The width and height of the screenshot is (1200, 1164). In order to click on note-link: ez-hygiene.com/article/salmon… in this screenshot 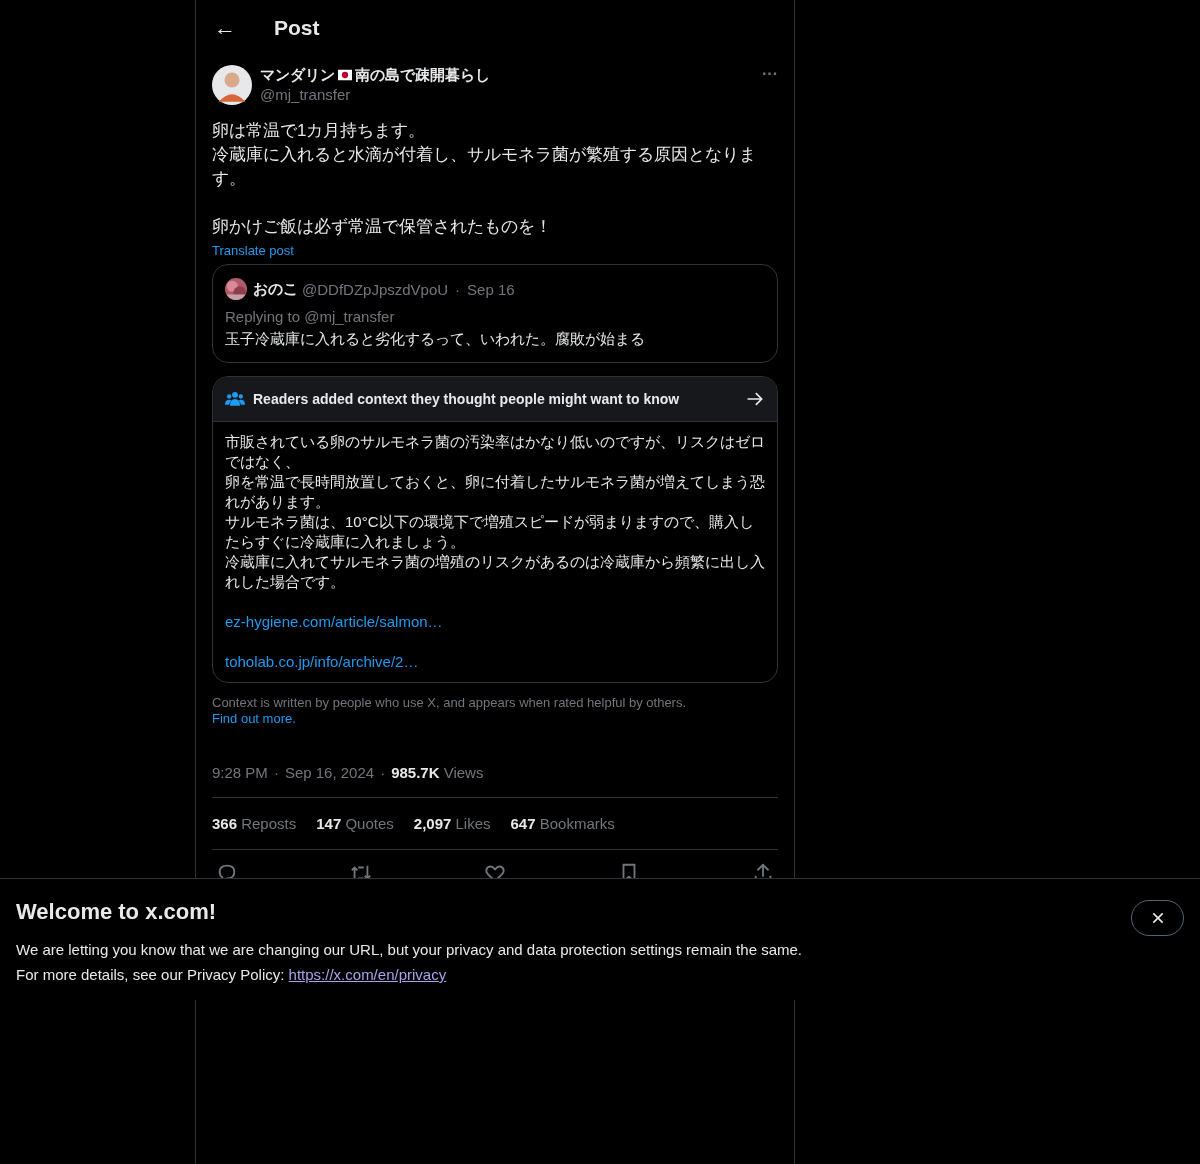, I will do `click(495, 622)`.